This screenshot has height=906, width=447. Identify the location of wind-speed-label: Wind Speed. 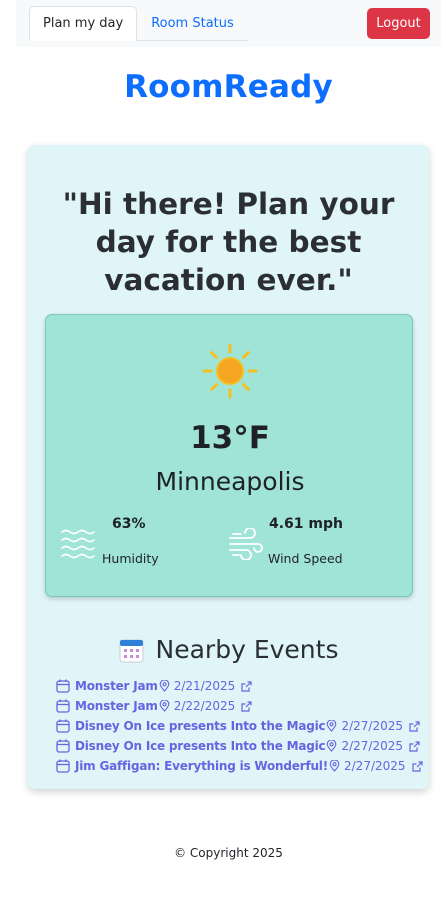
(305, 558).